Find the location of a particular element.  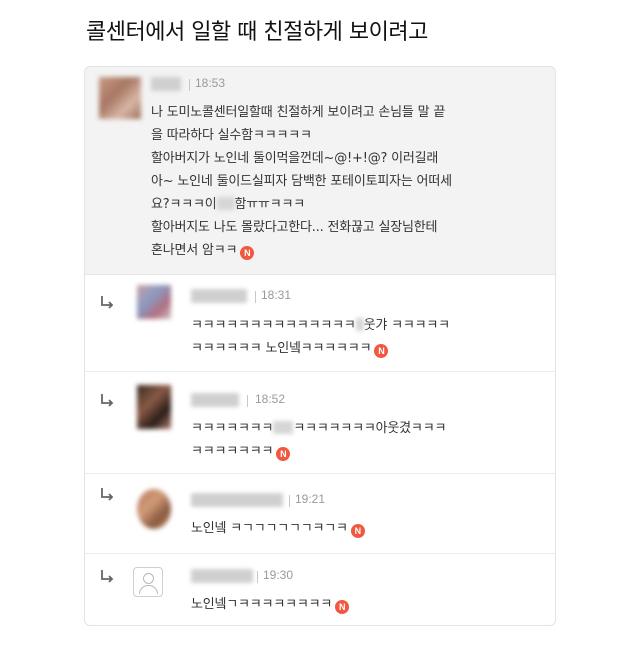

comment-time: 18:52 is located at coordinates (270, 399).